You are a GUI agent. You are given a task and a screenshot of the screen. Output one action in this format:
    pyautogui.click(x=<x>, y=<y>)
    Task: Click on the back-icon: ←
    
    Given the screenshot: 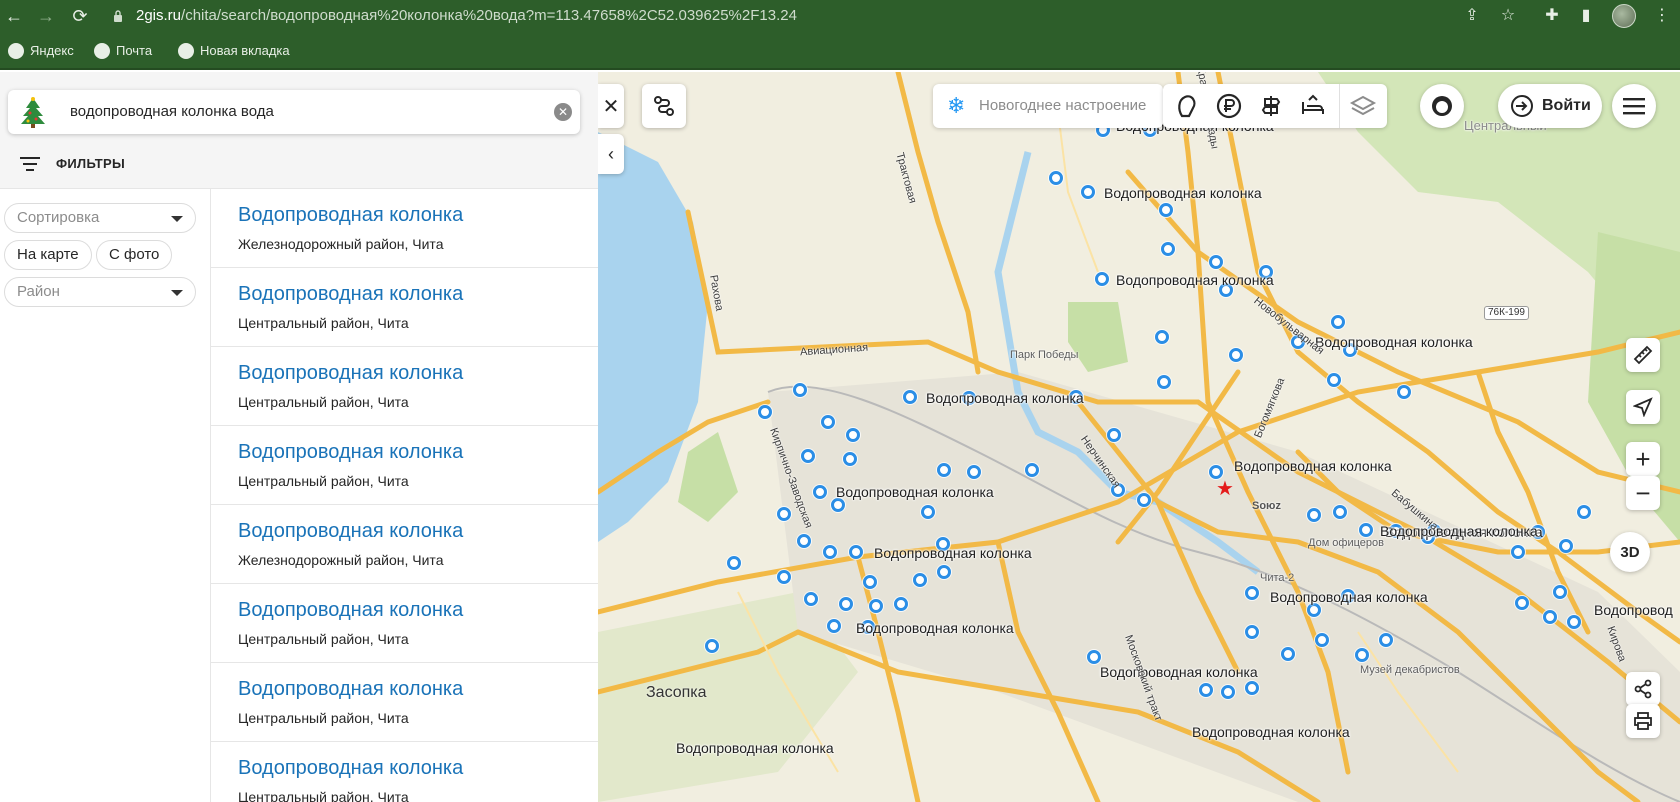 What is the action you would take?
    pyautogui.click(x=14, y=16)
    